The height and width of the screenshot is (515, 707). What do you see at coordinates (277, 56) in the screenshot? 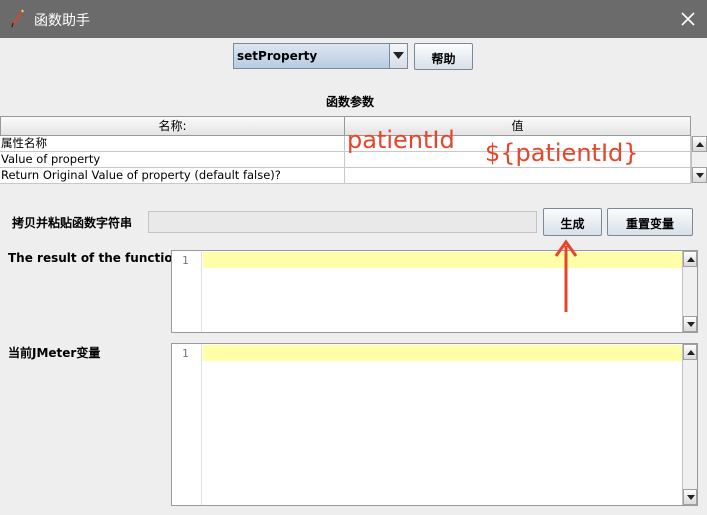
I see `function-select-value: setProperty` at bounding box center [277, 56].